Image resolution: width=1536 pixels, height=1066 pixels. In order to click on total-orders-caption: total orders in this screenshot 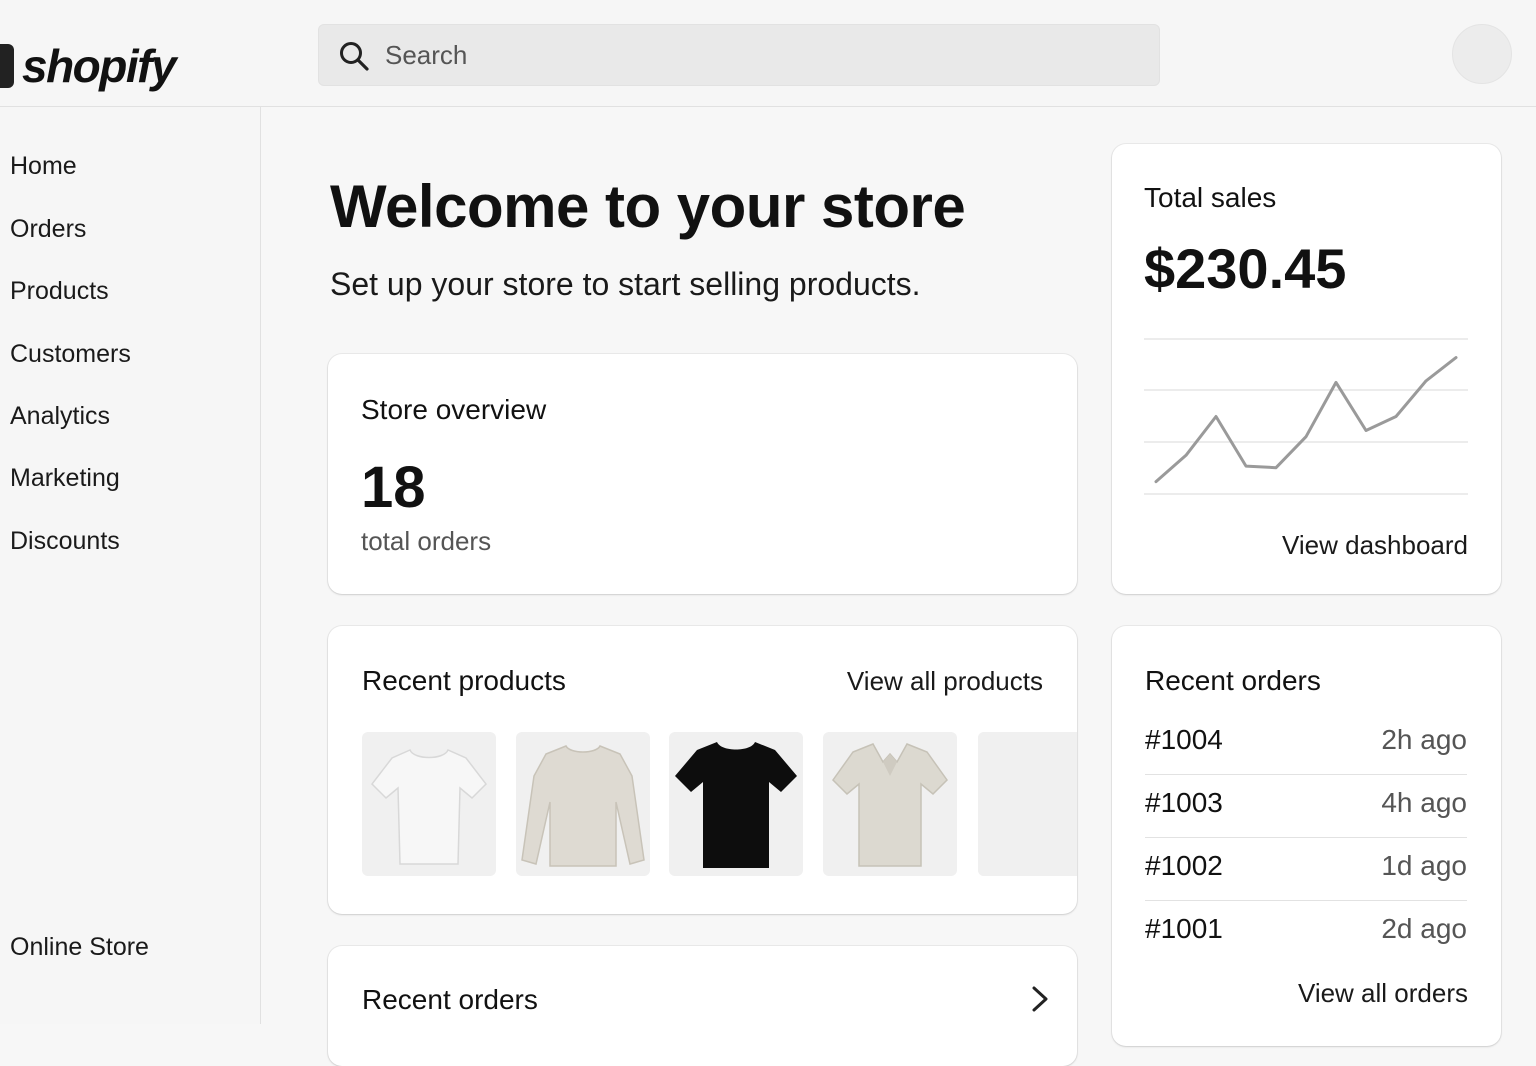, I will do `click(426, 541)`.